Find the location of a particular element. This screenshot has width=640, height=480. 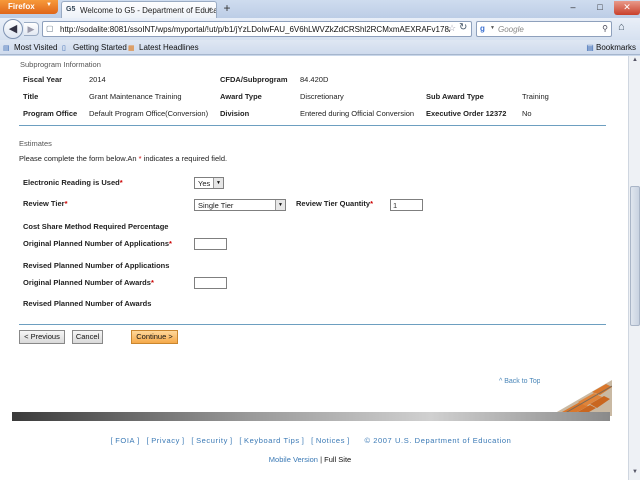

previous-button: < Previous is located at coordinates (42, 337).